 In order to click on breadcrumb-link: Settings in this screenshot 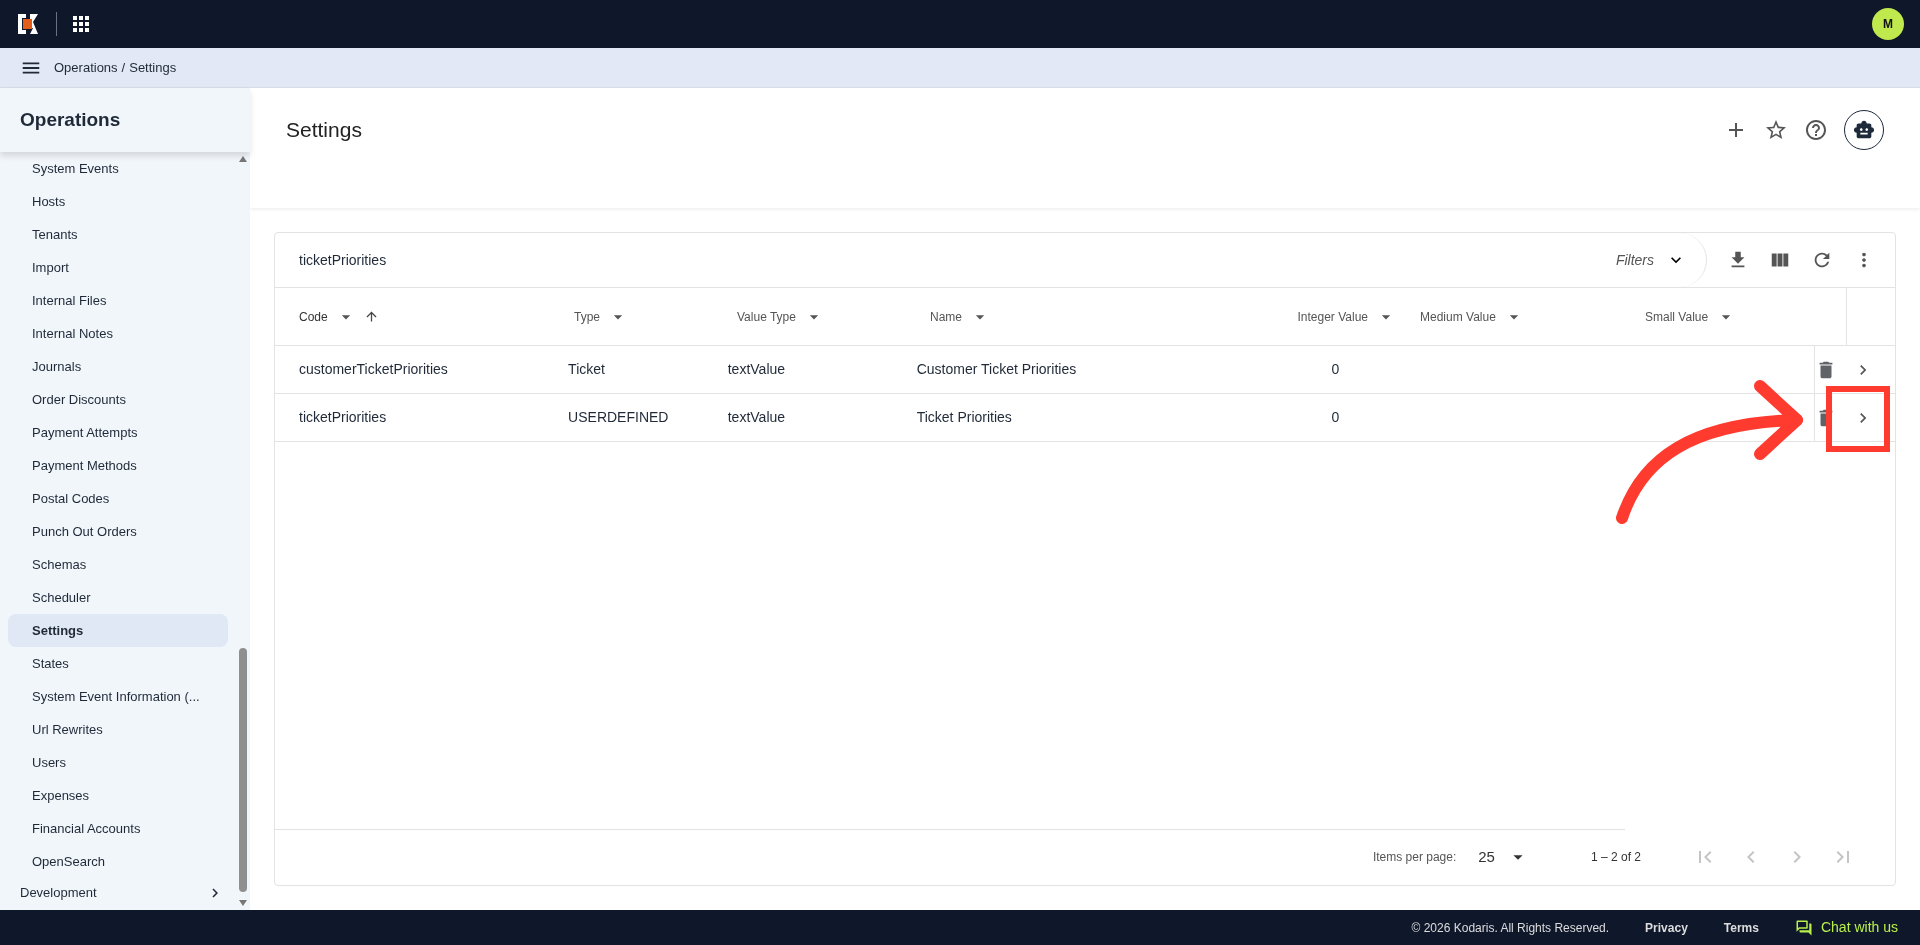, I will do `click(153, 67)`.